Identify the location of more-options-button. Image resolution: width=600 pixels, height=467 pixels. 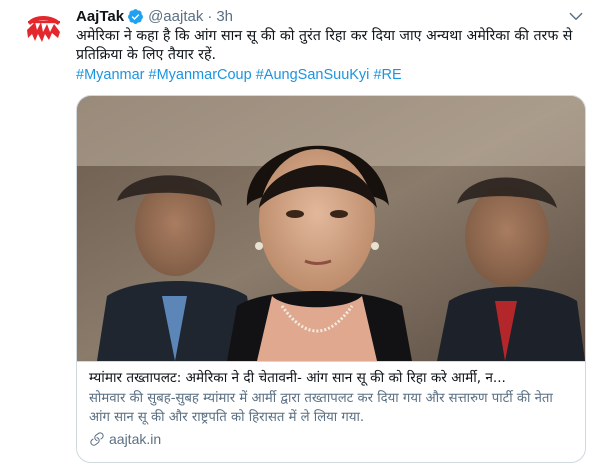
(576, 16).